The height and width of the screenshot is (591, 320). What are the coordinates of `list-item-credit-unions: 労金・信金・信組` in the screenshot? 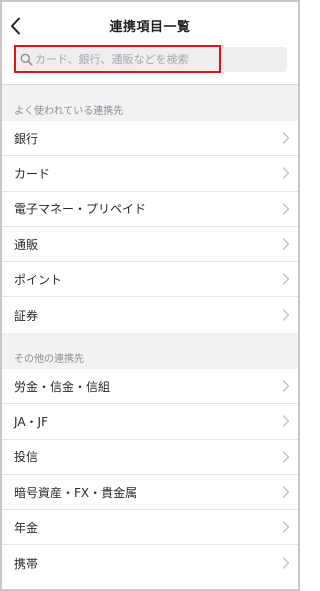 It's located at (150, 387).